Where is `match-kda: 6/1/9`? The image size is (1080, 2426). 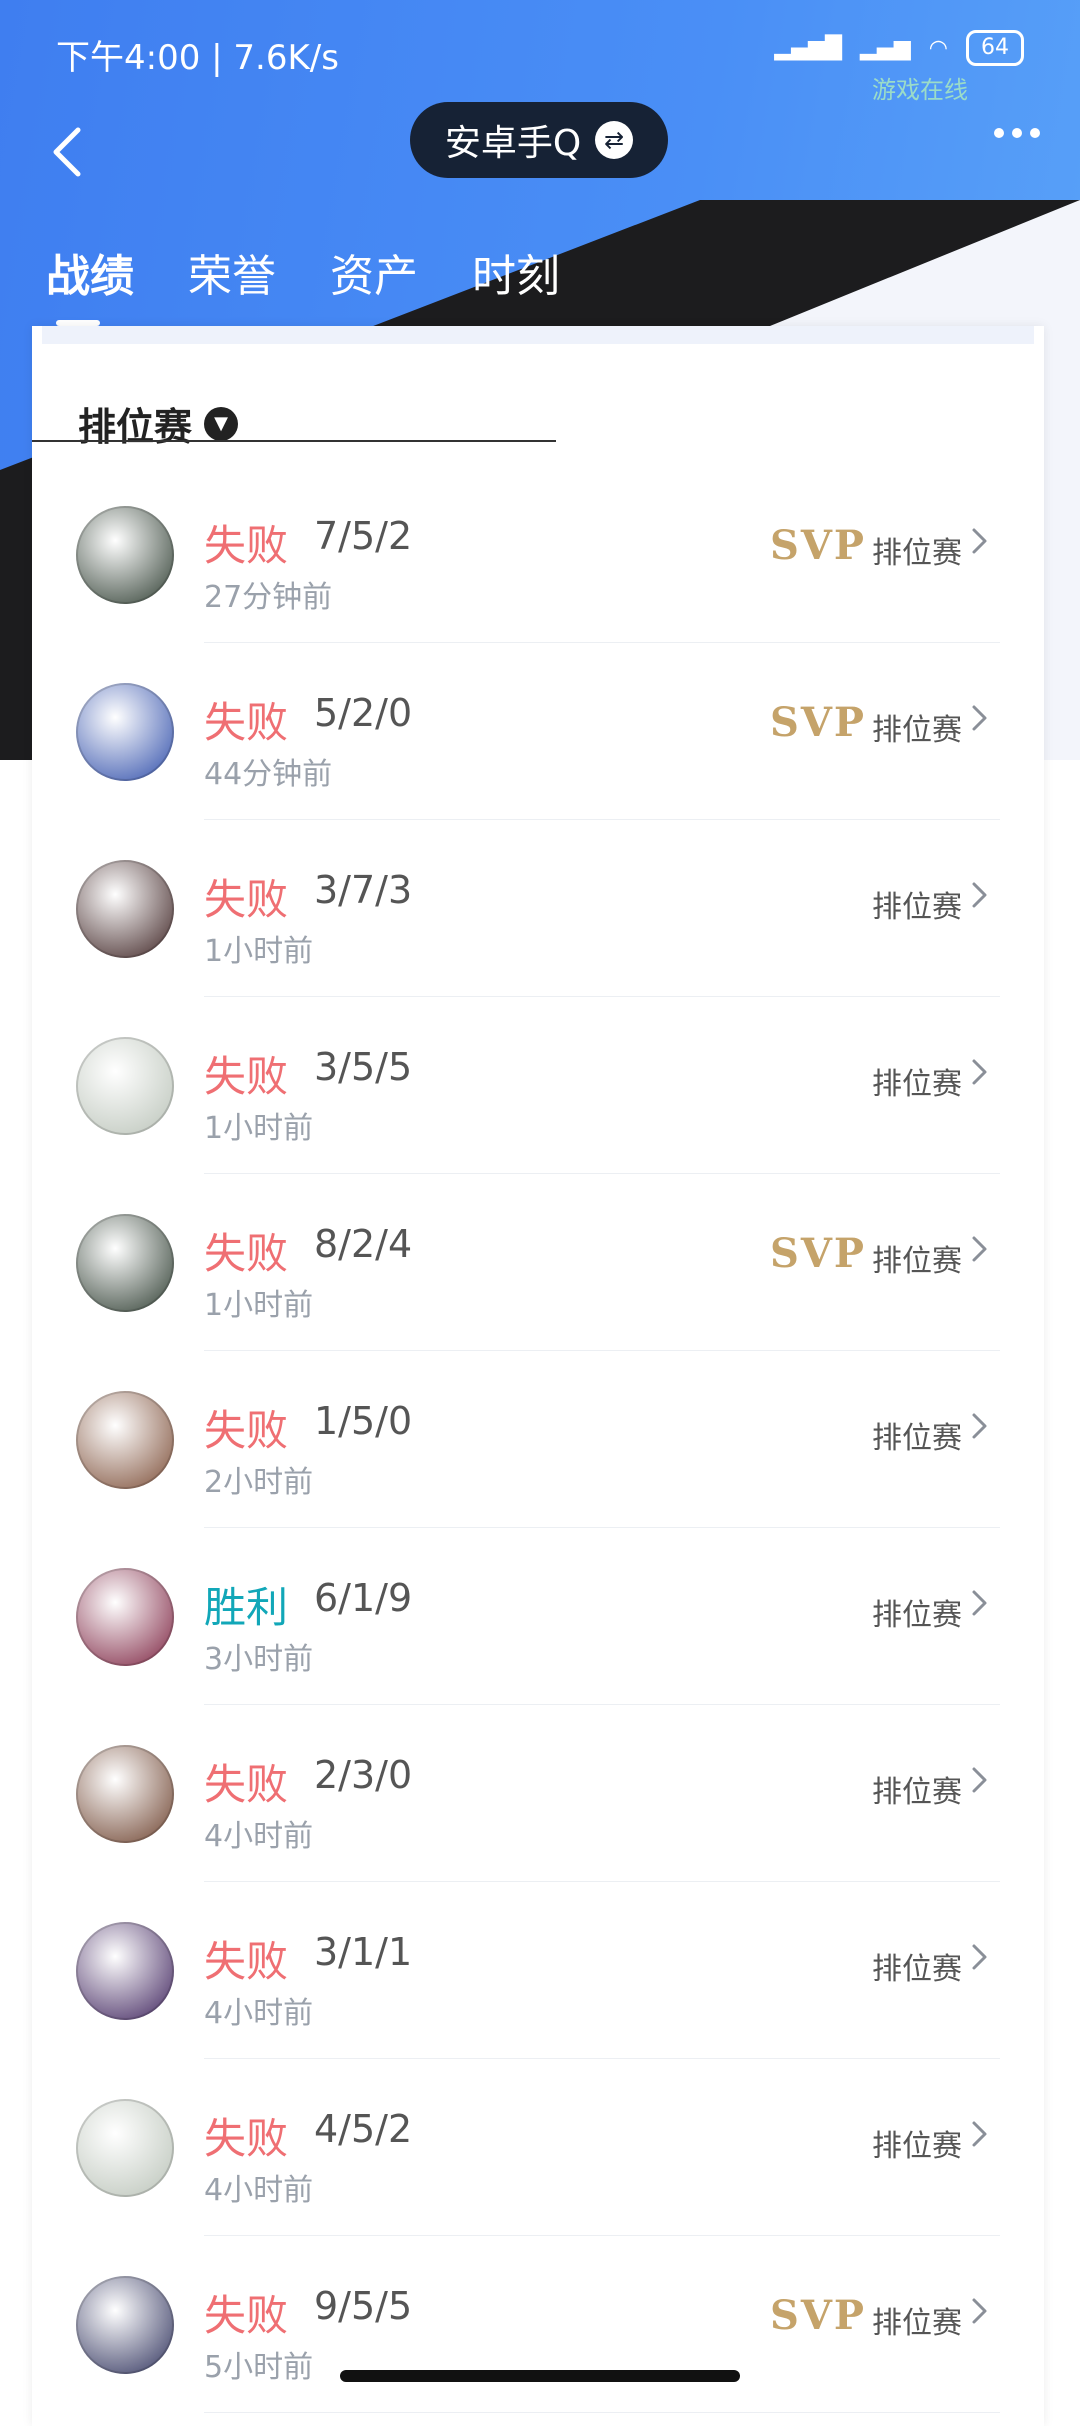 match-kda: 6/1/9 is located at coordinates (363, 1598).